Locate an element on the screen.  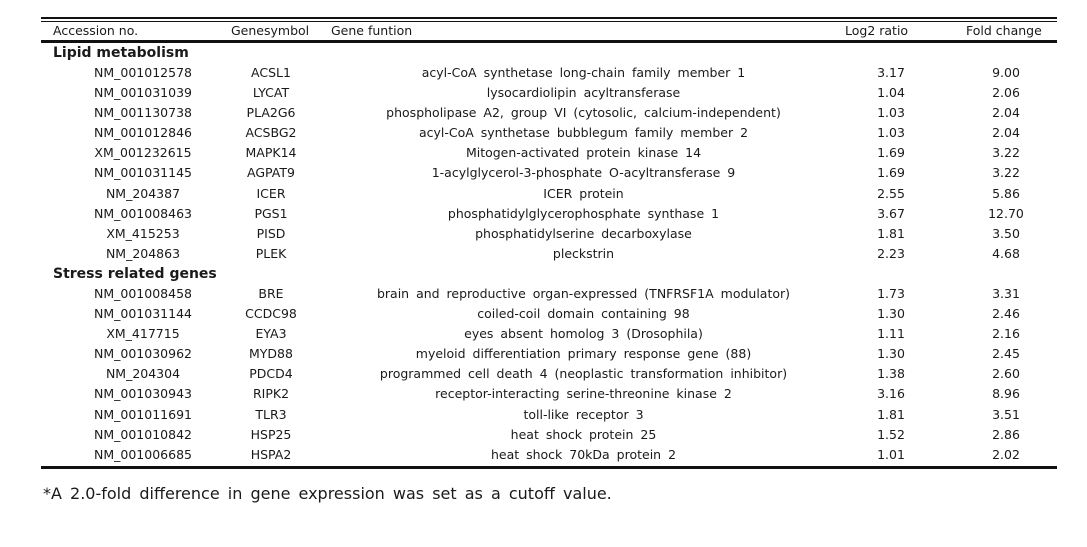
genesymbol-cell: CCDC98 is located at coordinates (271, 314).